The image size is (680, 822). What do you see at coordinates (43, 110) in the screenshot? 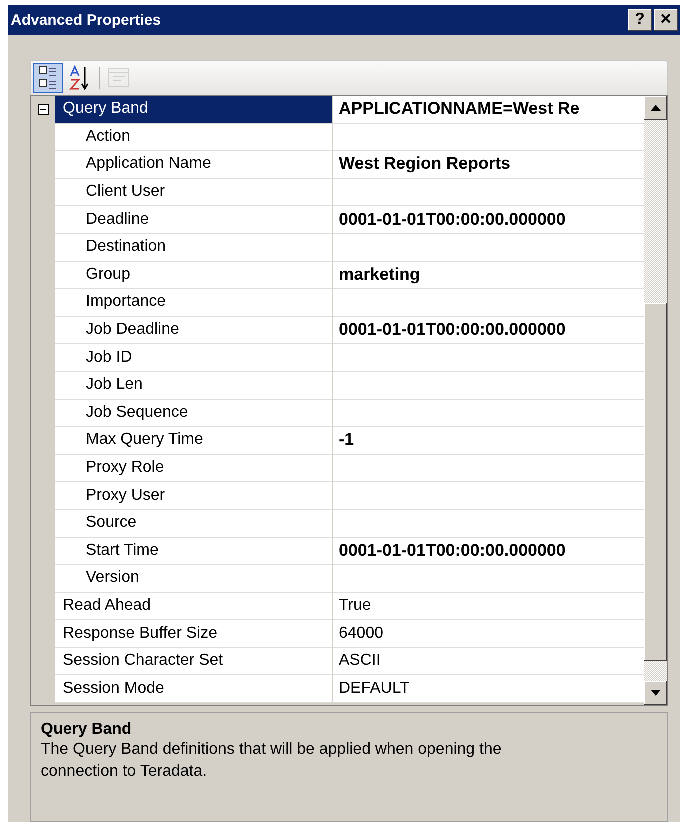
I see `collapse-icon` at bounding box center [43, 110].